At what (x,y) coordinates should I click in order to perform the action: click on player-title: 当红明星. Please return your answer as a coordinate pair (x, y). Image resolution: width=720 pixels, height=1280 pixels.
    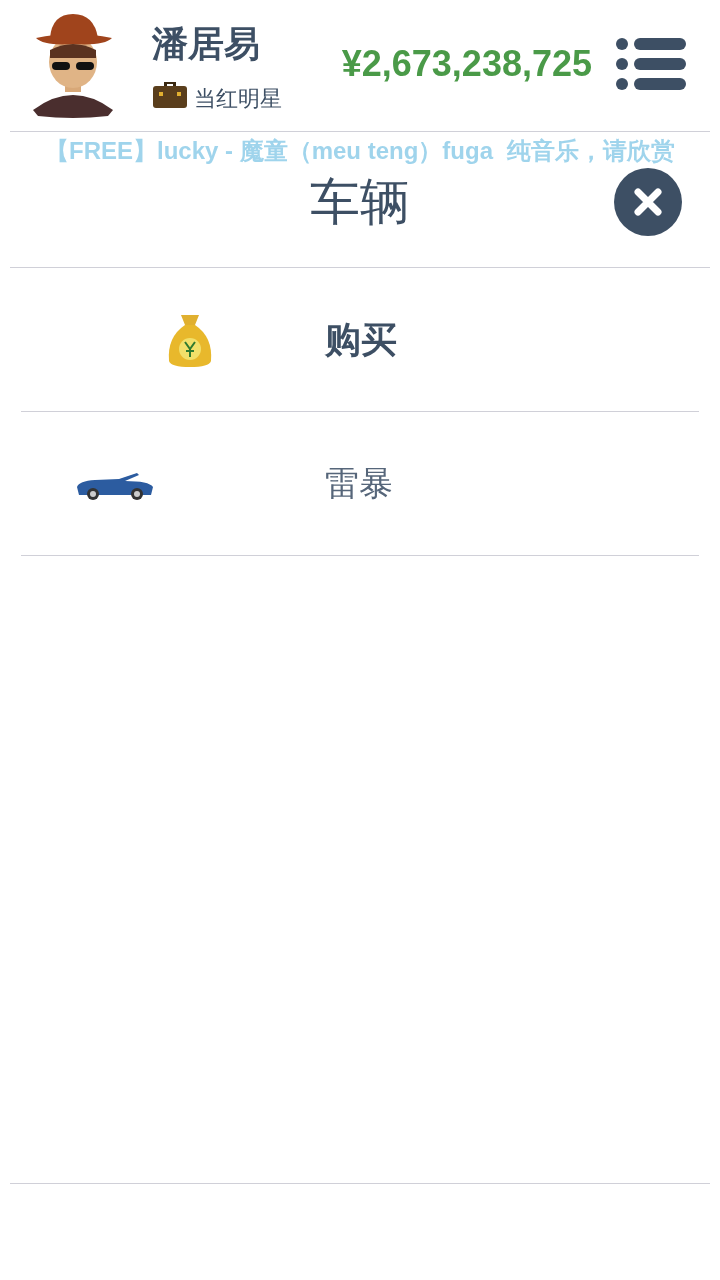
    Looking at the image, I should click on (238, 99).